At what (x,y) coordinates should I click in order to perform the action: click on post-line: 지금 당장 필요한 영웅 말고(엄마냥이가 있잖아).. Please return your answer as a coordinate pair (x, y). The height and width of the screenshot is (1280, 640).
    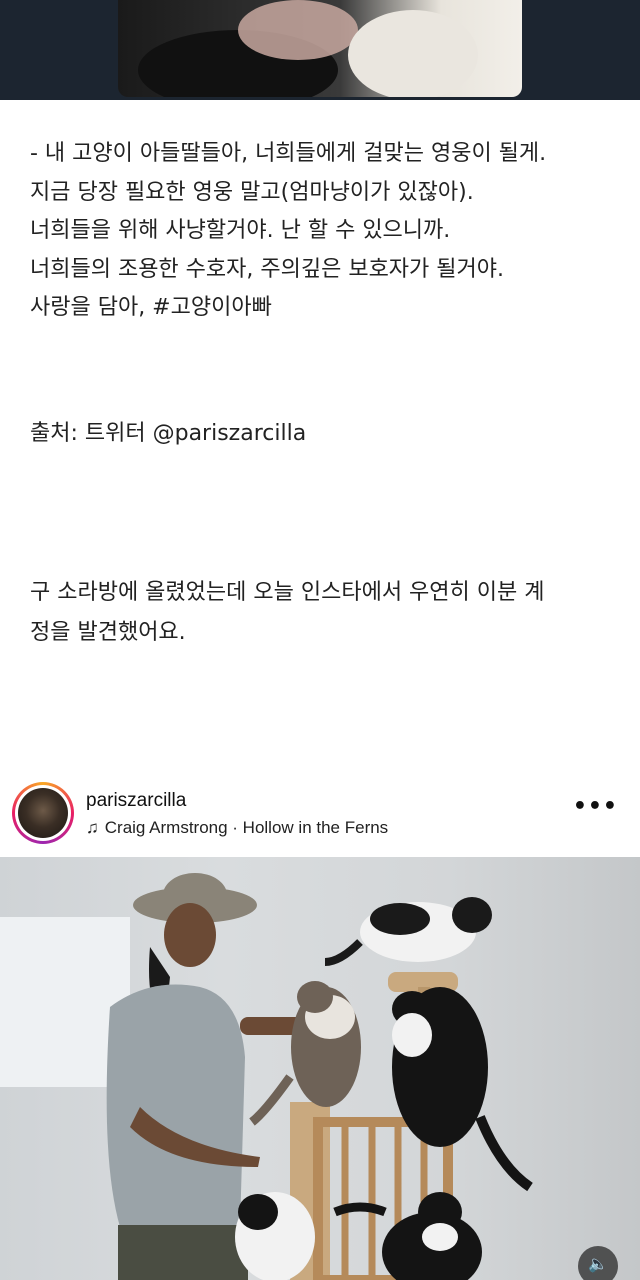
    Looking at the image, I should click on (252, 192).